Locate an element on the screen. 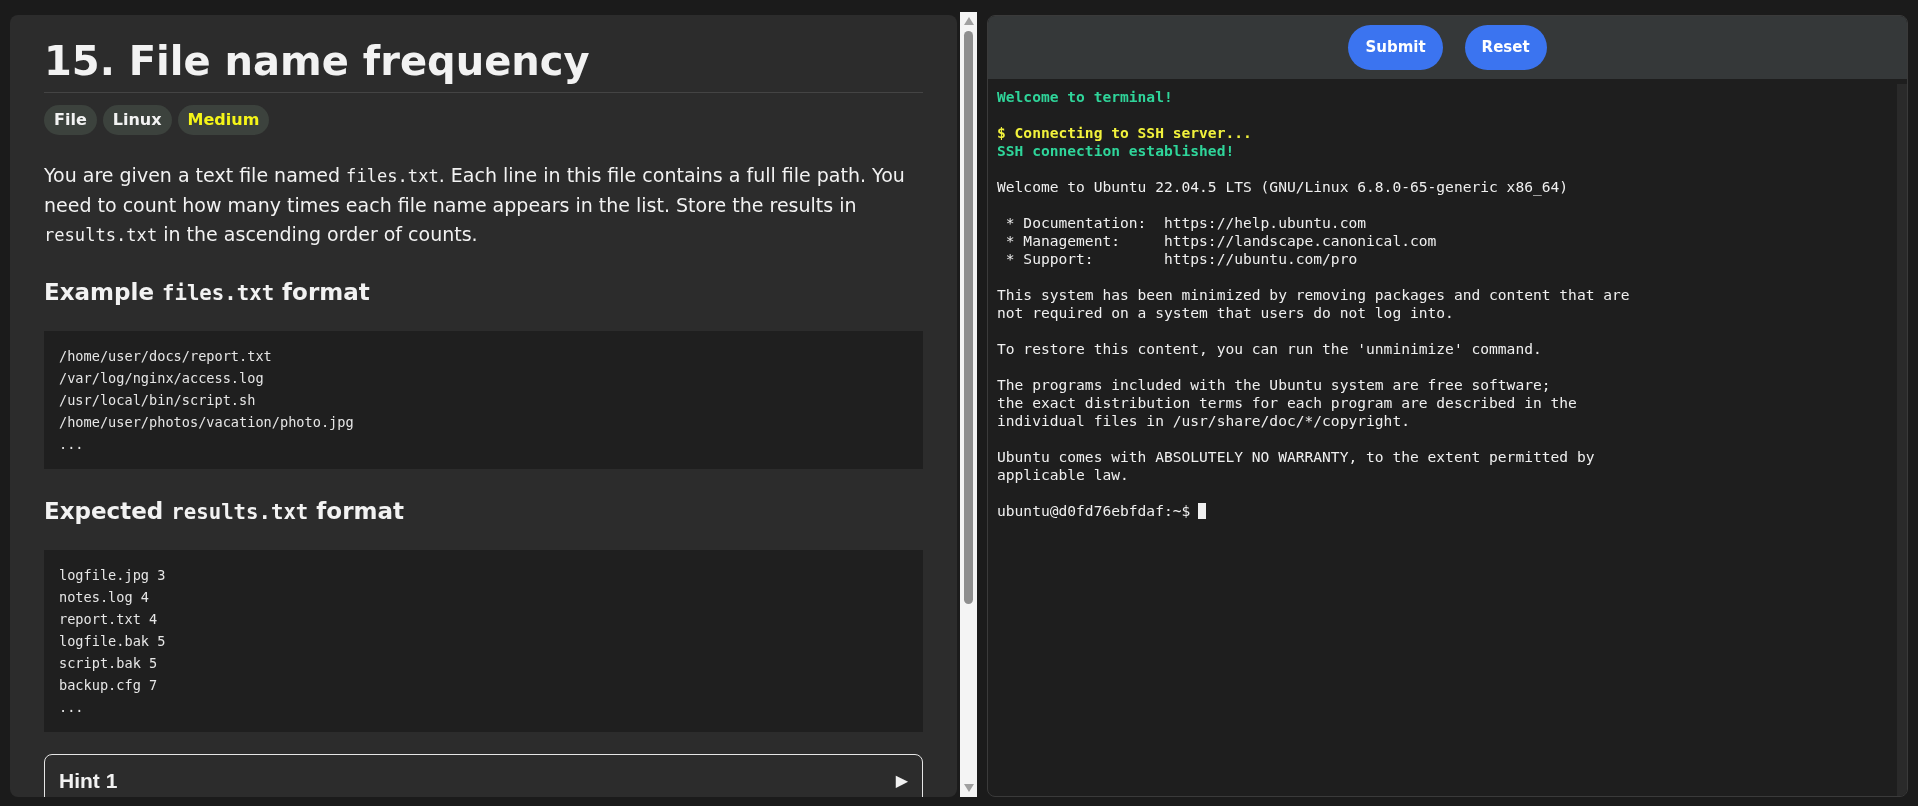 This screenshot has height=806, width=1918. problem-title: 15. File name frequency is located at coordinates (483, 64).